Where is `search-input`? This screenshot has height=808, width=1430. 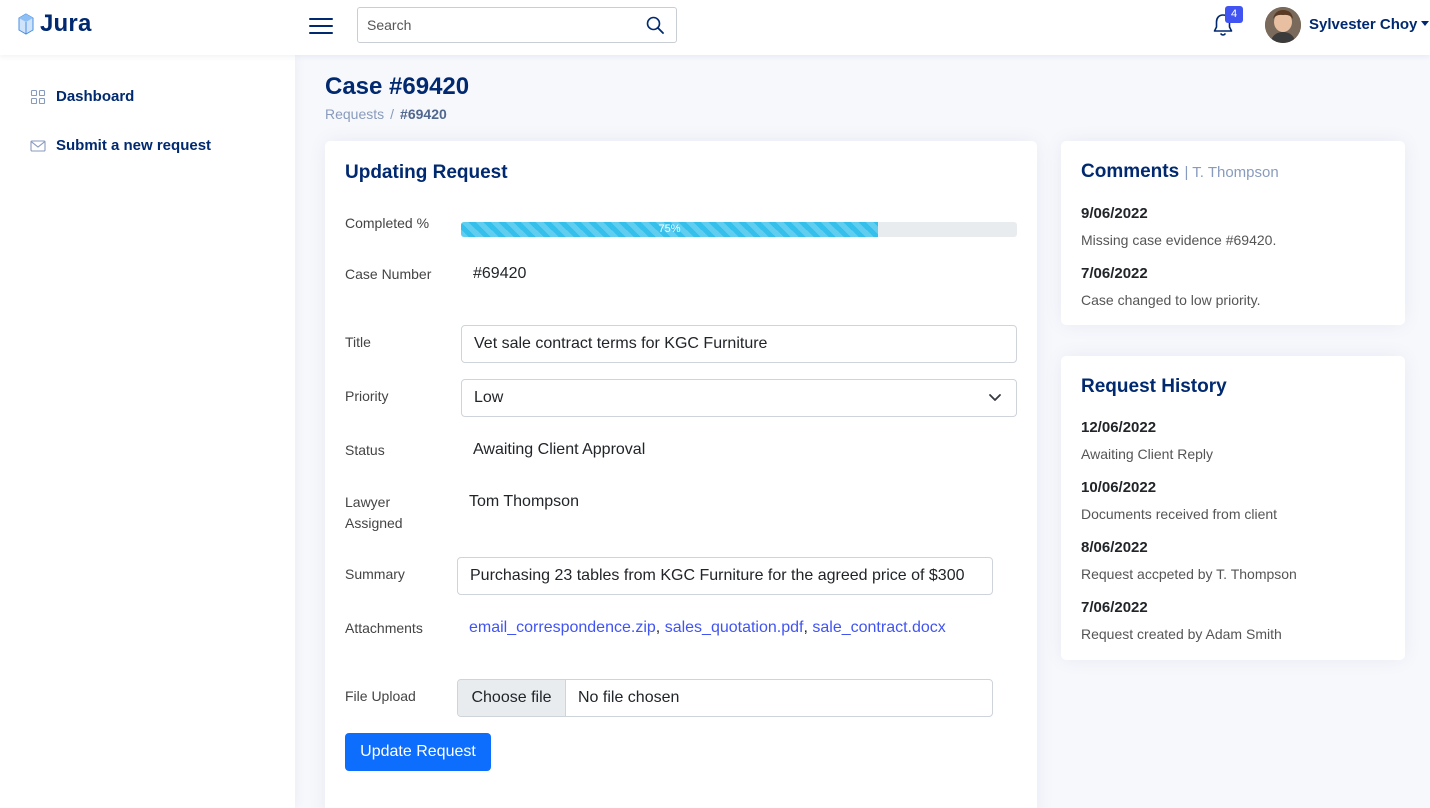
search-input is located at coordinates (493, 25).